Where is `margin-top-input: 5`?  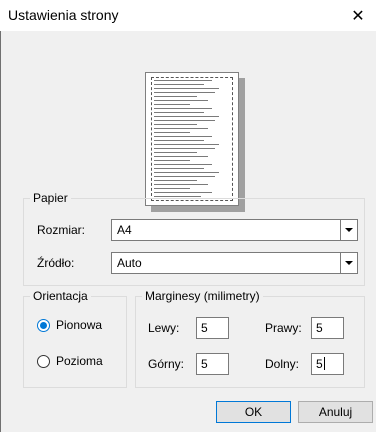 margin-top-input: 5 is located at coordinates (212, 364).